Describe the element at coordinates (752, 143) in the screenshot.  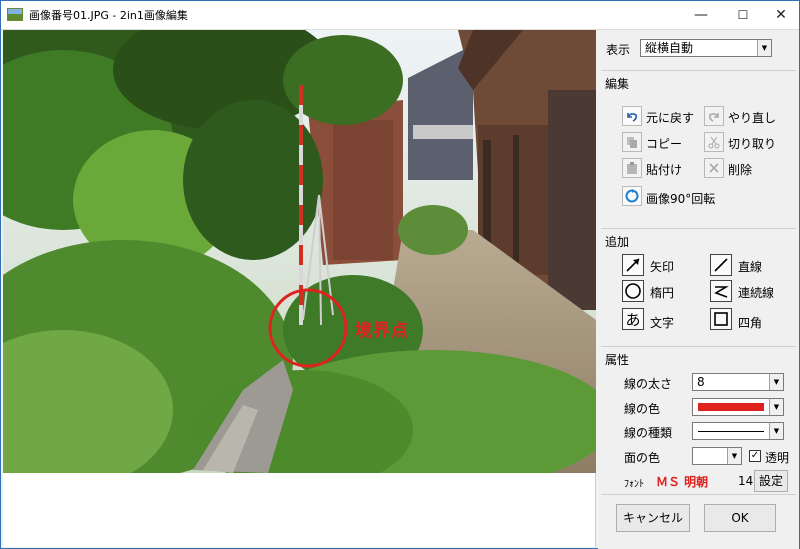
I see `cut-label: 切り取り` at that location.